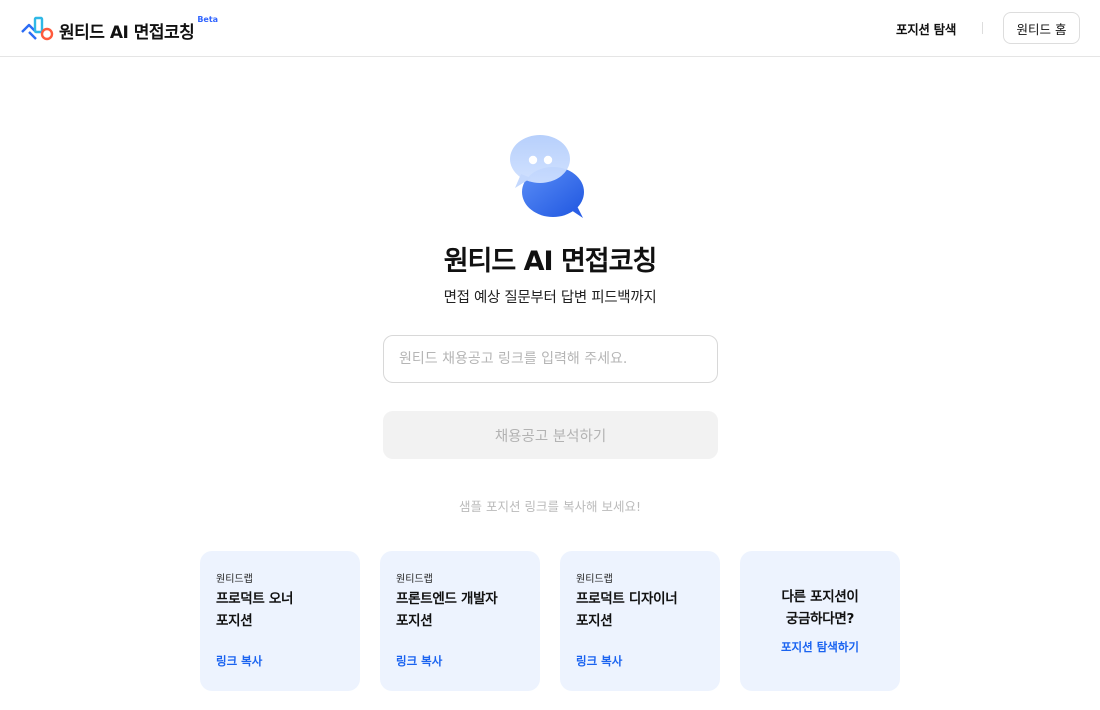 Image resolution: width=1100 pixels, height=710 pixels. I want to click on wanted-home-button: 원티드 홈, so click(1041, 28).